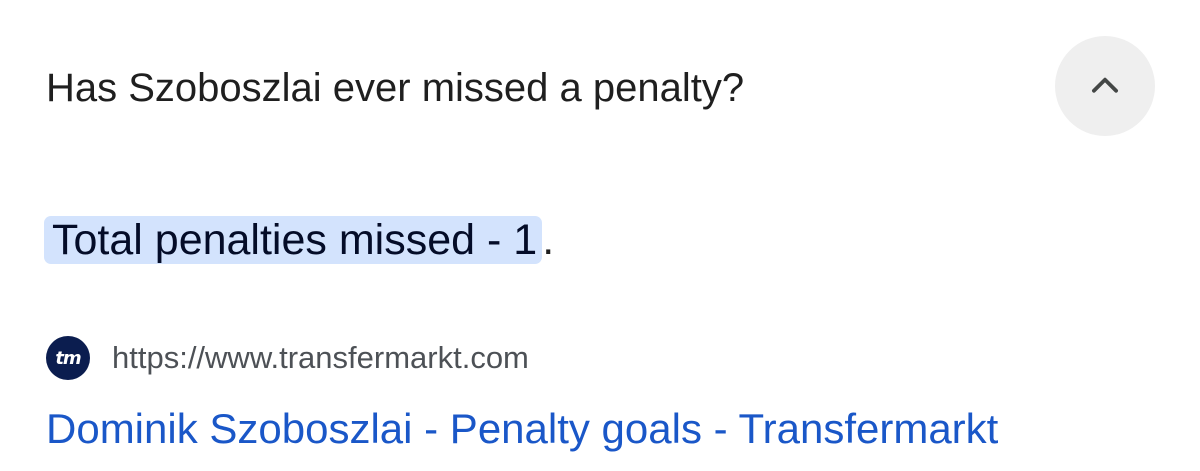 The width and height of the screenshot is (1200, 471). I want to click on source-row: tm https://www.transfermarkt.com, so click(287, 358).